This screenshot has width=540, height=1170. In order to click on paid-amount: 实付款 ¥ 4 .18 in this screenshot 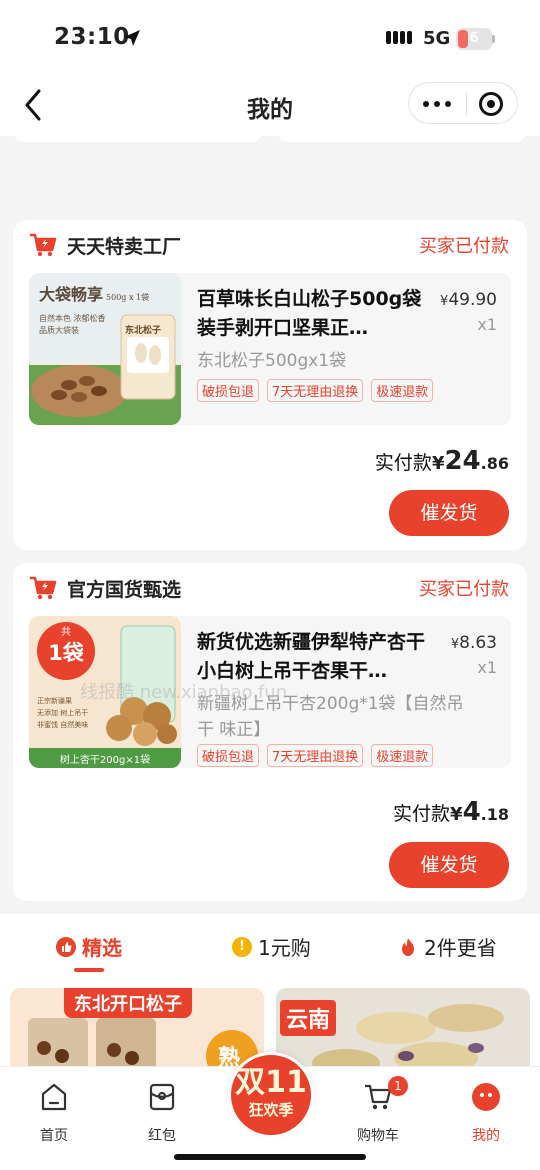, I will do `click(451, 812)`.